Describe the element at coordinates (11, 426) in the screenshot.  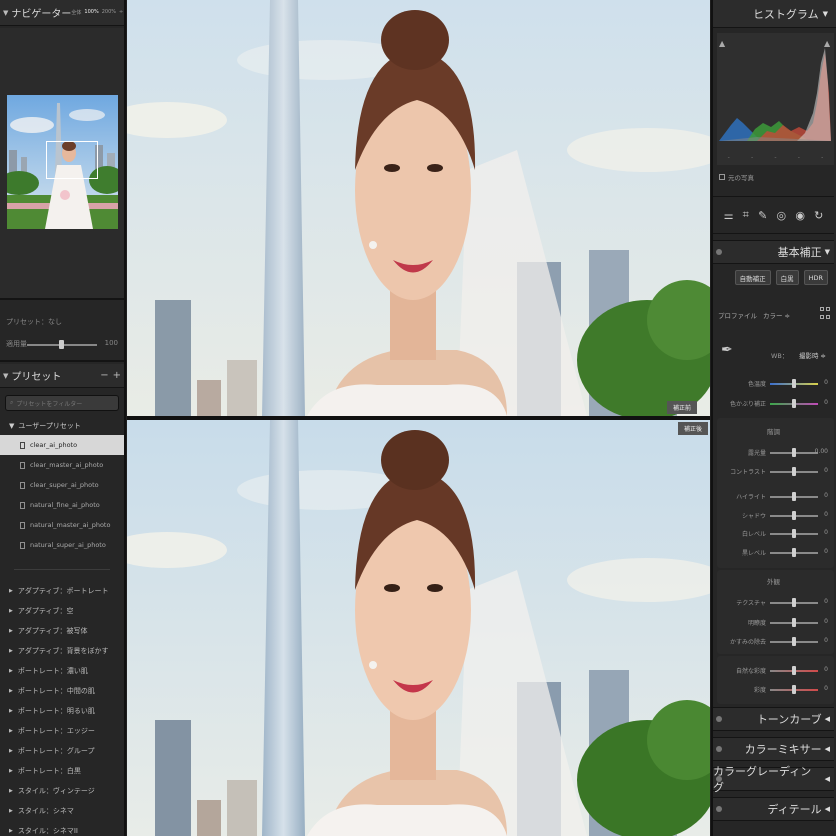
I see `folder-expand-icon: ▼` at that location.